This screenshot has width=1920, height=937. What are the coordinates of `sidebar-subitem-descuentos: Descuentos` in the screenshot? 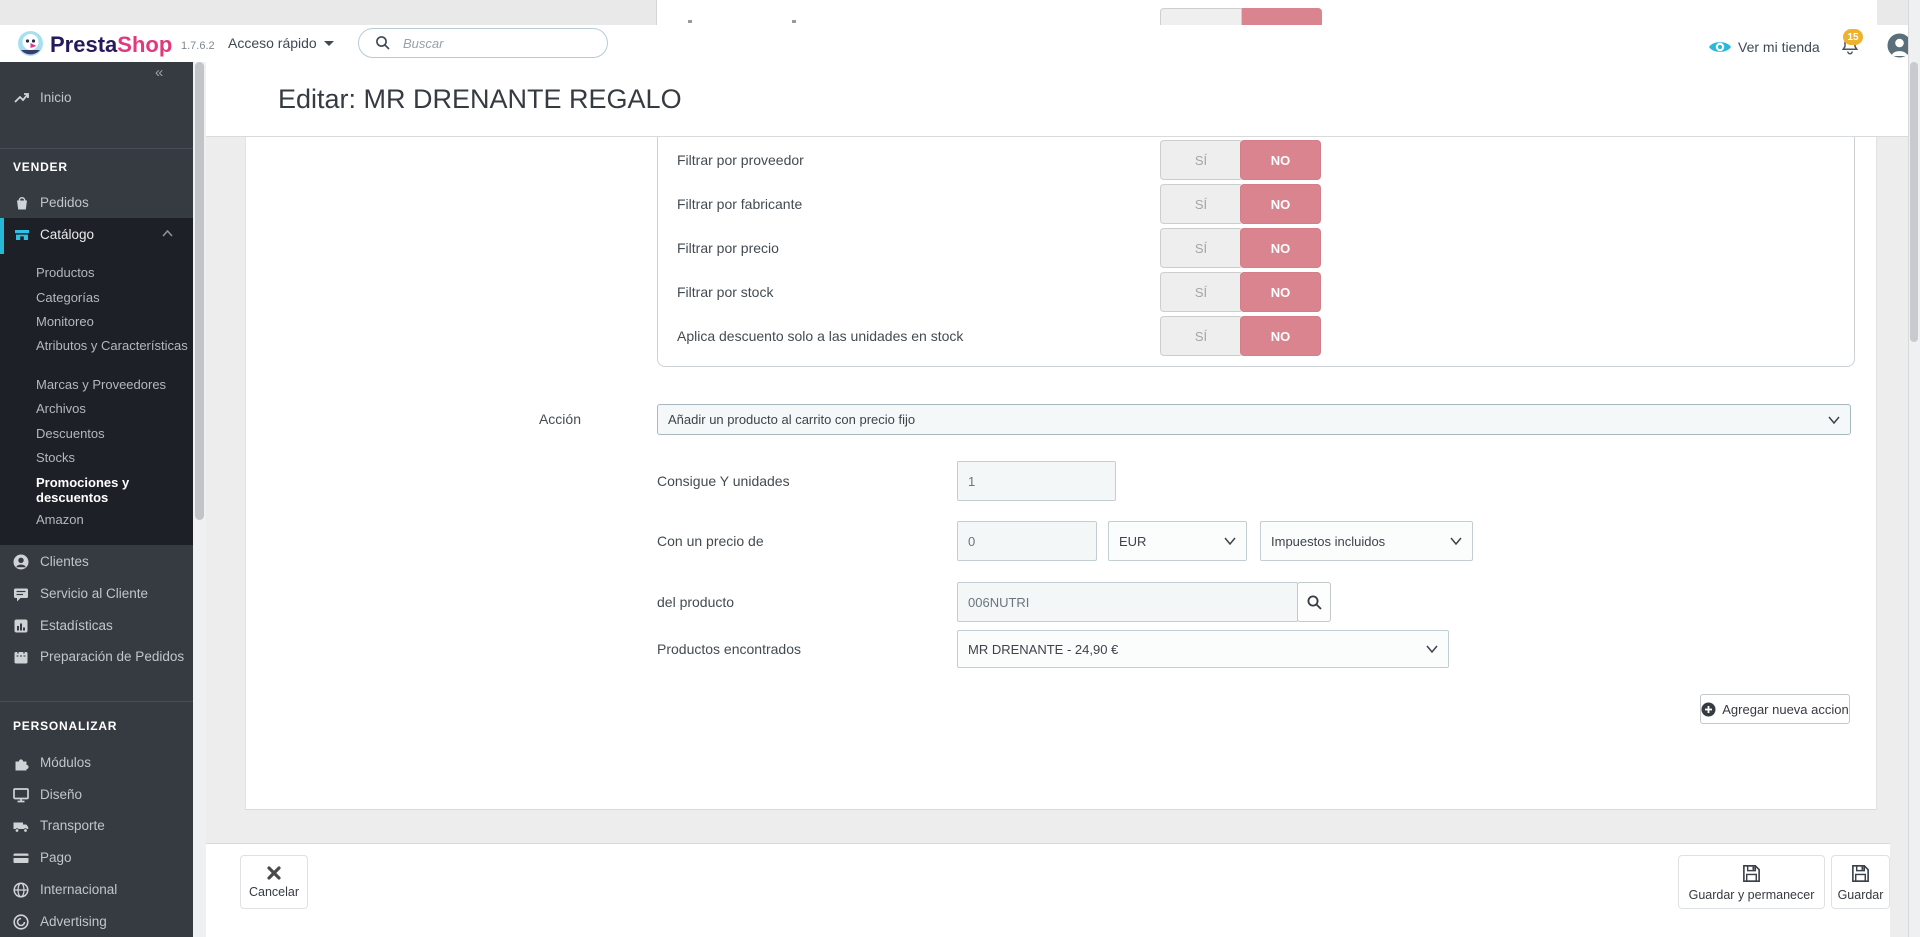 It's located at (112, 433).